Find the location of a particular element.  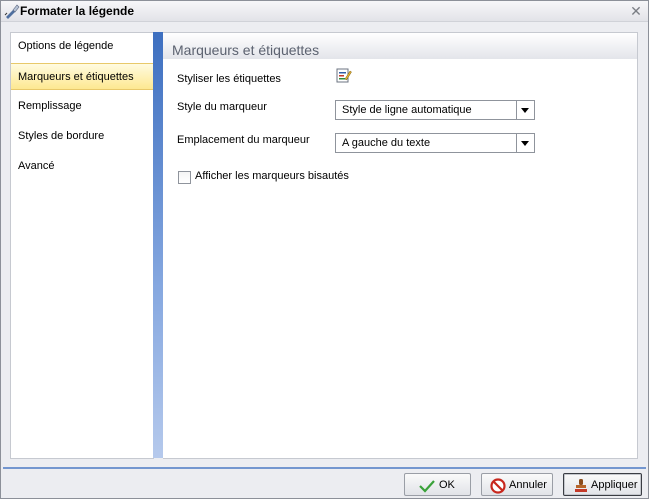

close-icon: ✕ is located at coordinates (636, 11).